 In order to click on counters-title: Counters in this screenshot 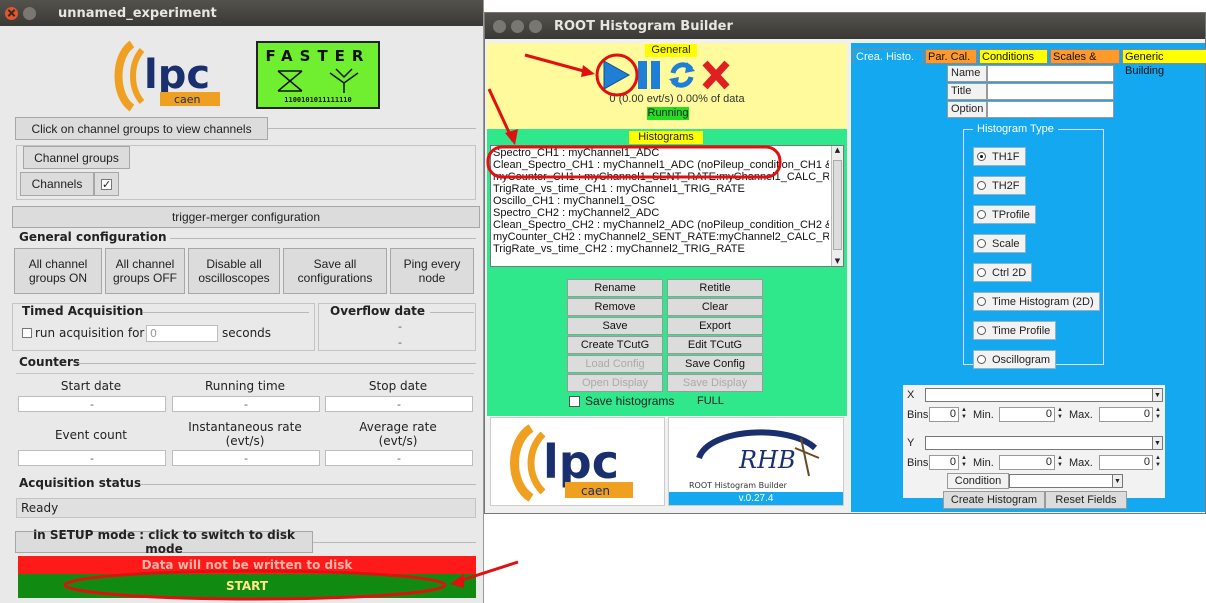, I will do `click(53, 362)`.